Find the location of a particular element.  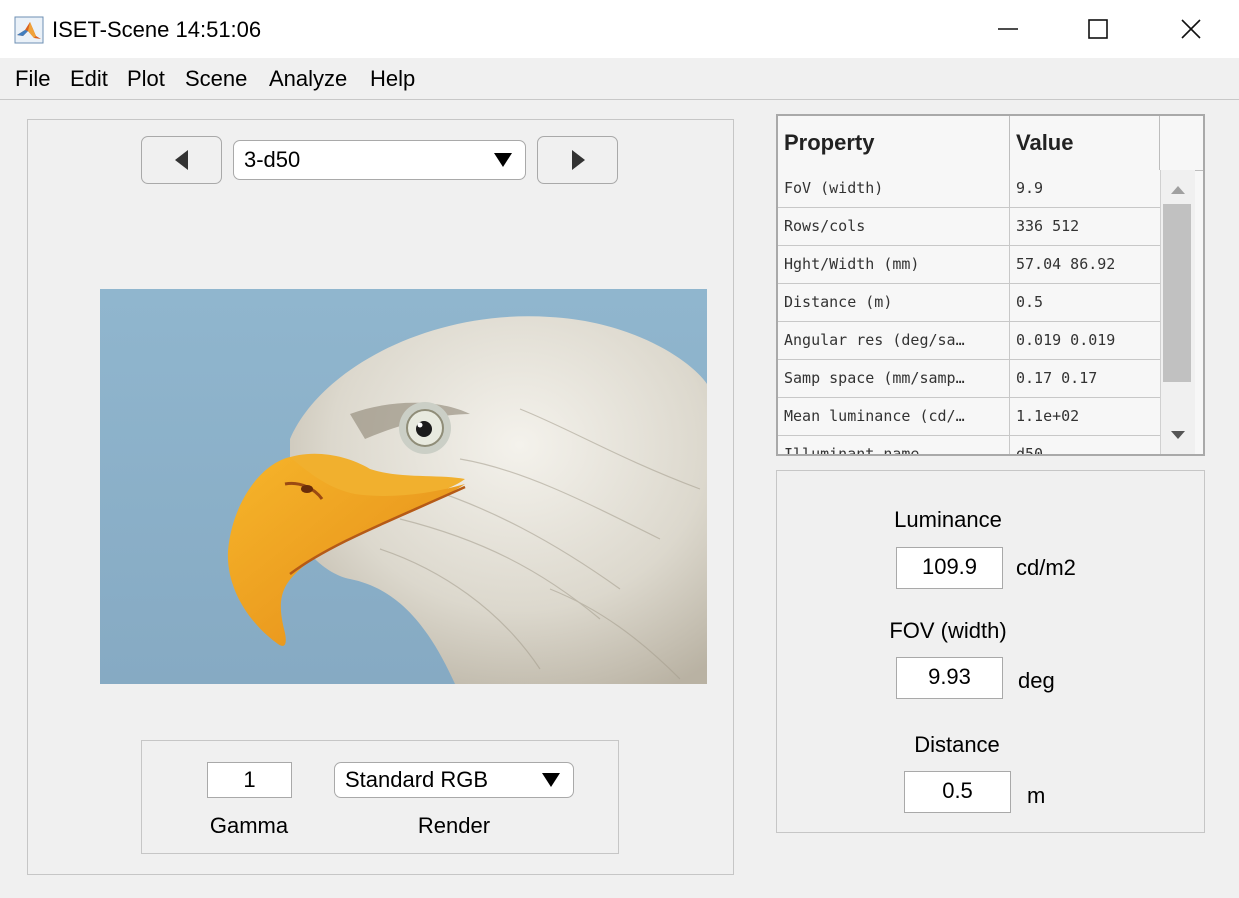

table-row: Mean luminance (cd/… 1.1e+02 is located at coordinates (969, 417).